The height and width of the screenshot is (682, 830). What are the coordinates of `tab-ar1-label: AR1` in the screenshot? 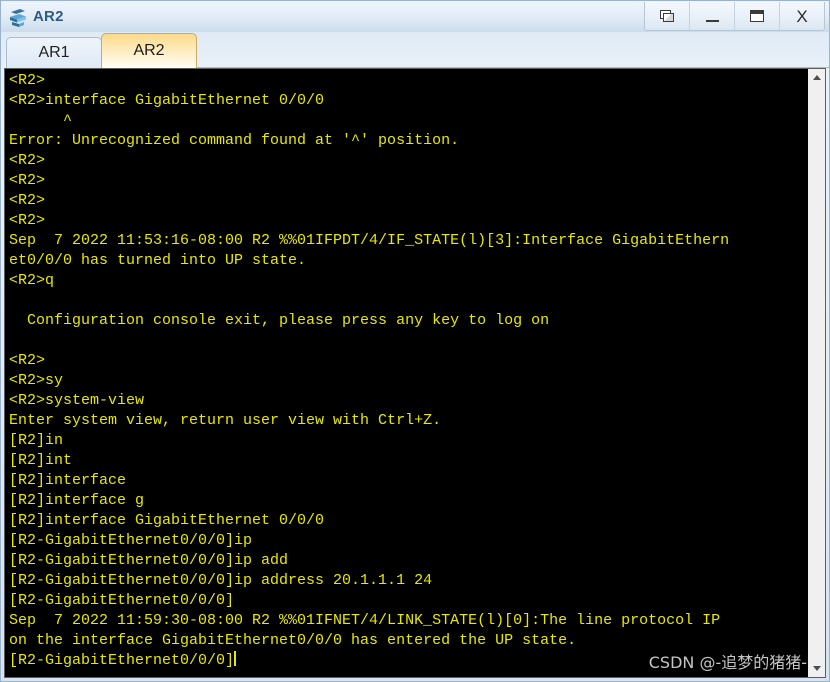 It's located at (54, 52).